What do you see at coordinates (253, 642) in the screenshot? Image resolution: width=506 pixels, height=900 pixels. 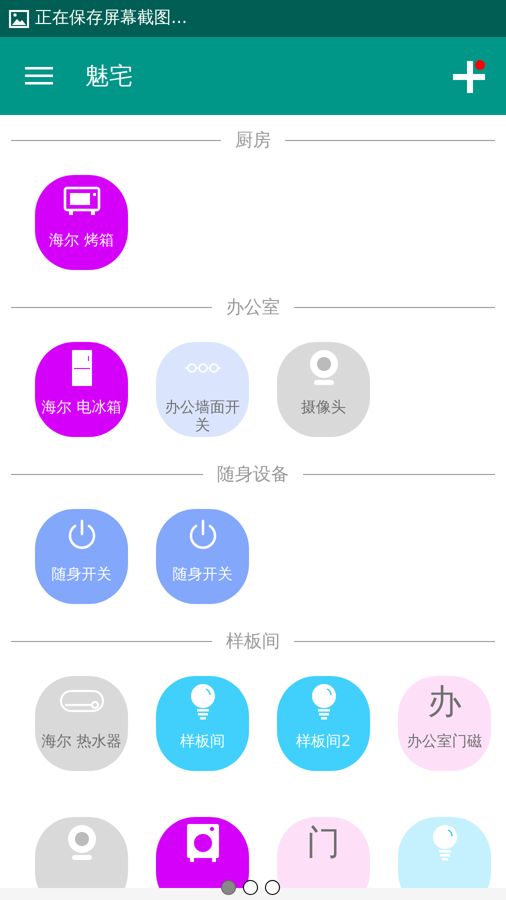 I see `section-heading: 样板间` at bounding box center [253, 642].